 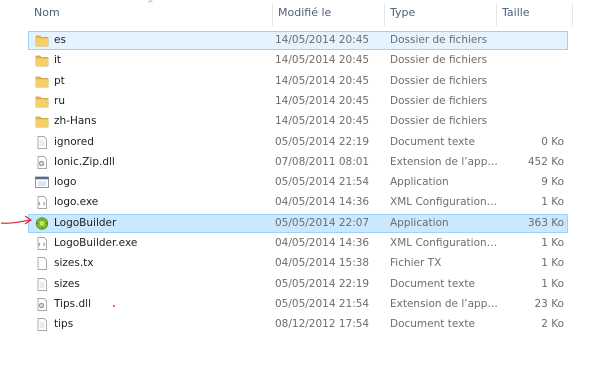 What do you see at coordinates (75, 121) in the screenshot?
I see `file-name: zh-Hans` at bounding box center [75, 121].